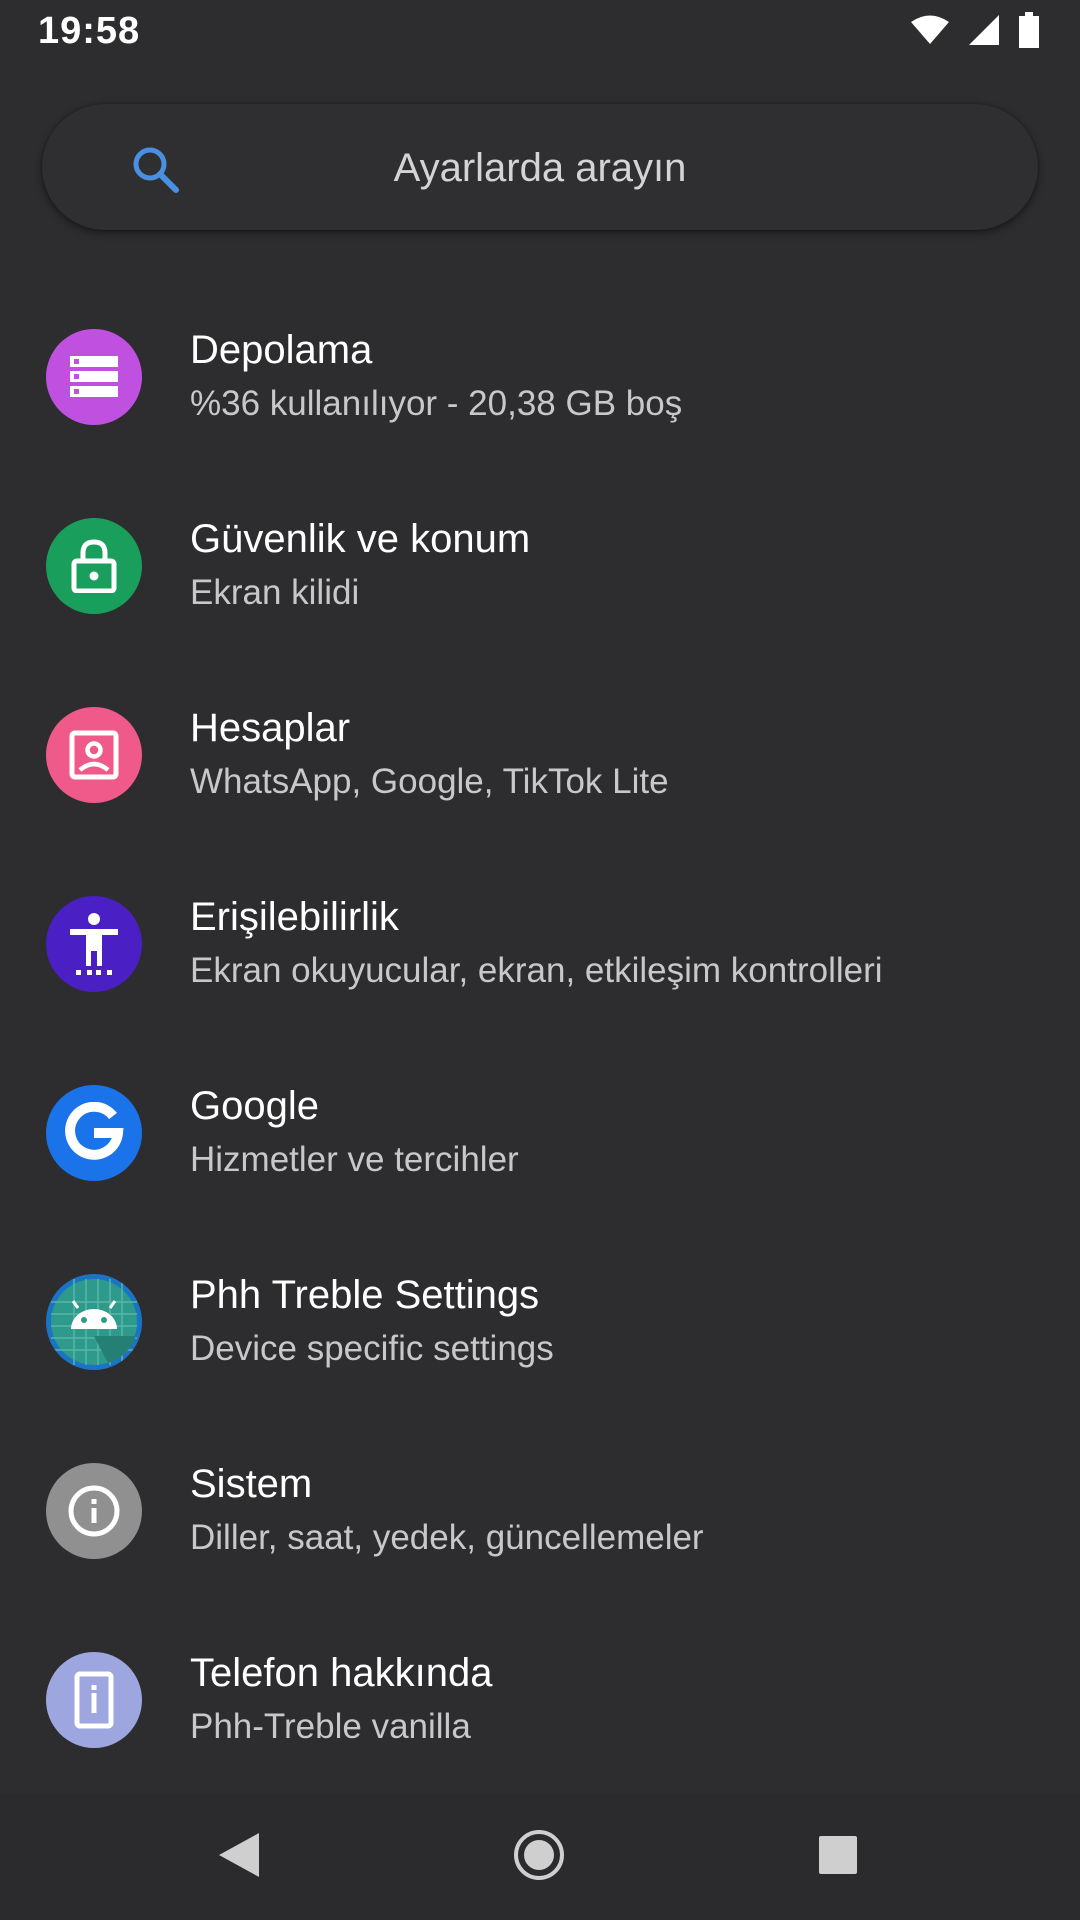 Image resolution: width=1080 pixels, height=1920 pixels. I want to click on battery-icon, so click(1029, 32).